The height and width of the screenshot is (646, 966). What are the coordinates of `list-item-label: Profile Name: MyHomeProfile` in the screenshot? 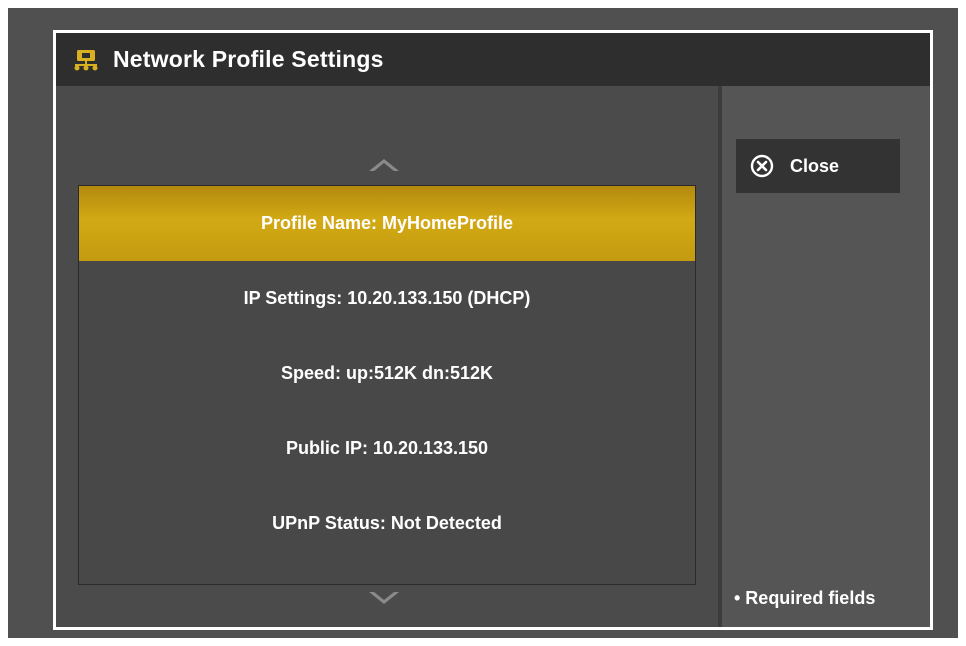 It's located at (387, 223).